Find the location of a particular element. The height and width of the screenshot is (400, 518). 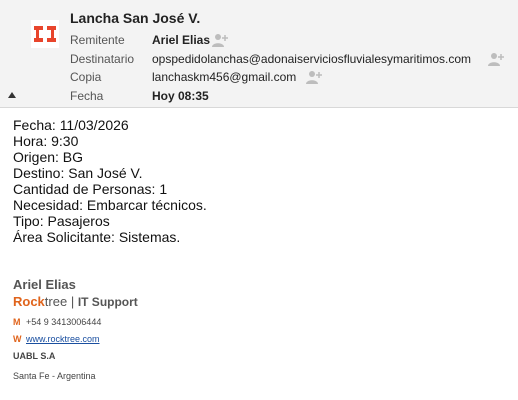

signature-web: Wwww.rocktree.com is located at coordinates (75, 339).